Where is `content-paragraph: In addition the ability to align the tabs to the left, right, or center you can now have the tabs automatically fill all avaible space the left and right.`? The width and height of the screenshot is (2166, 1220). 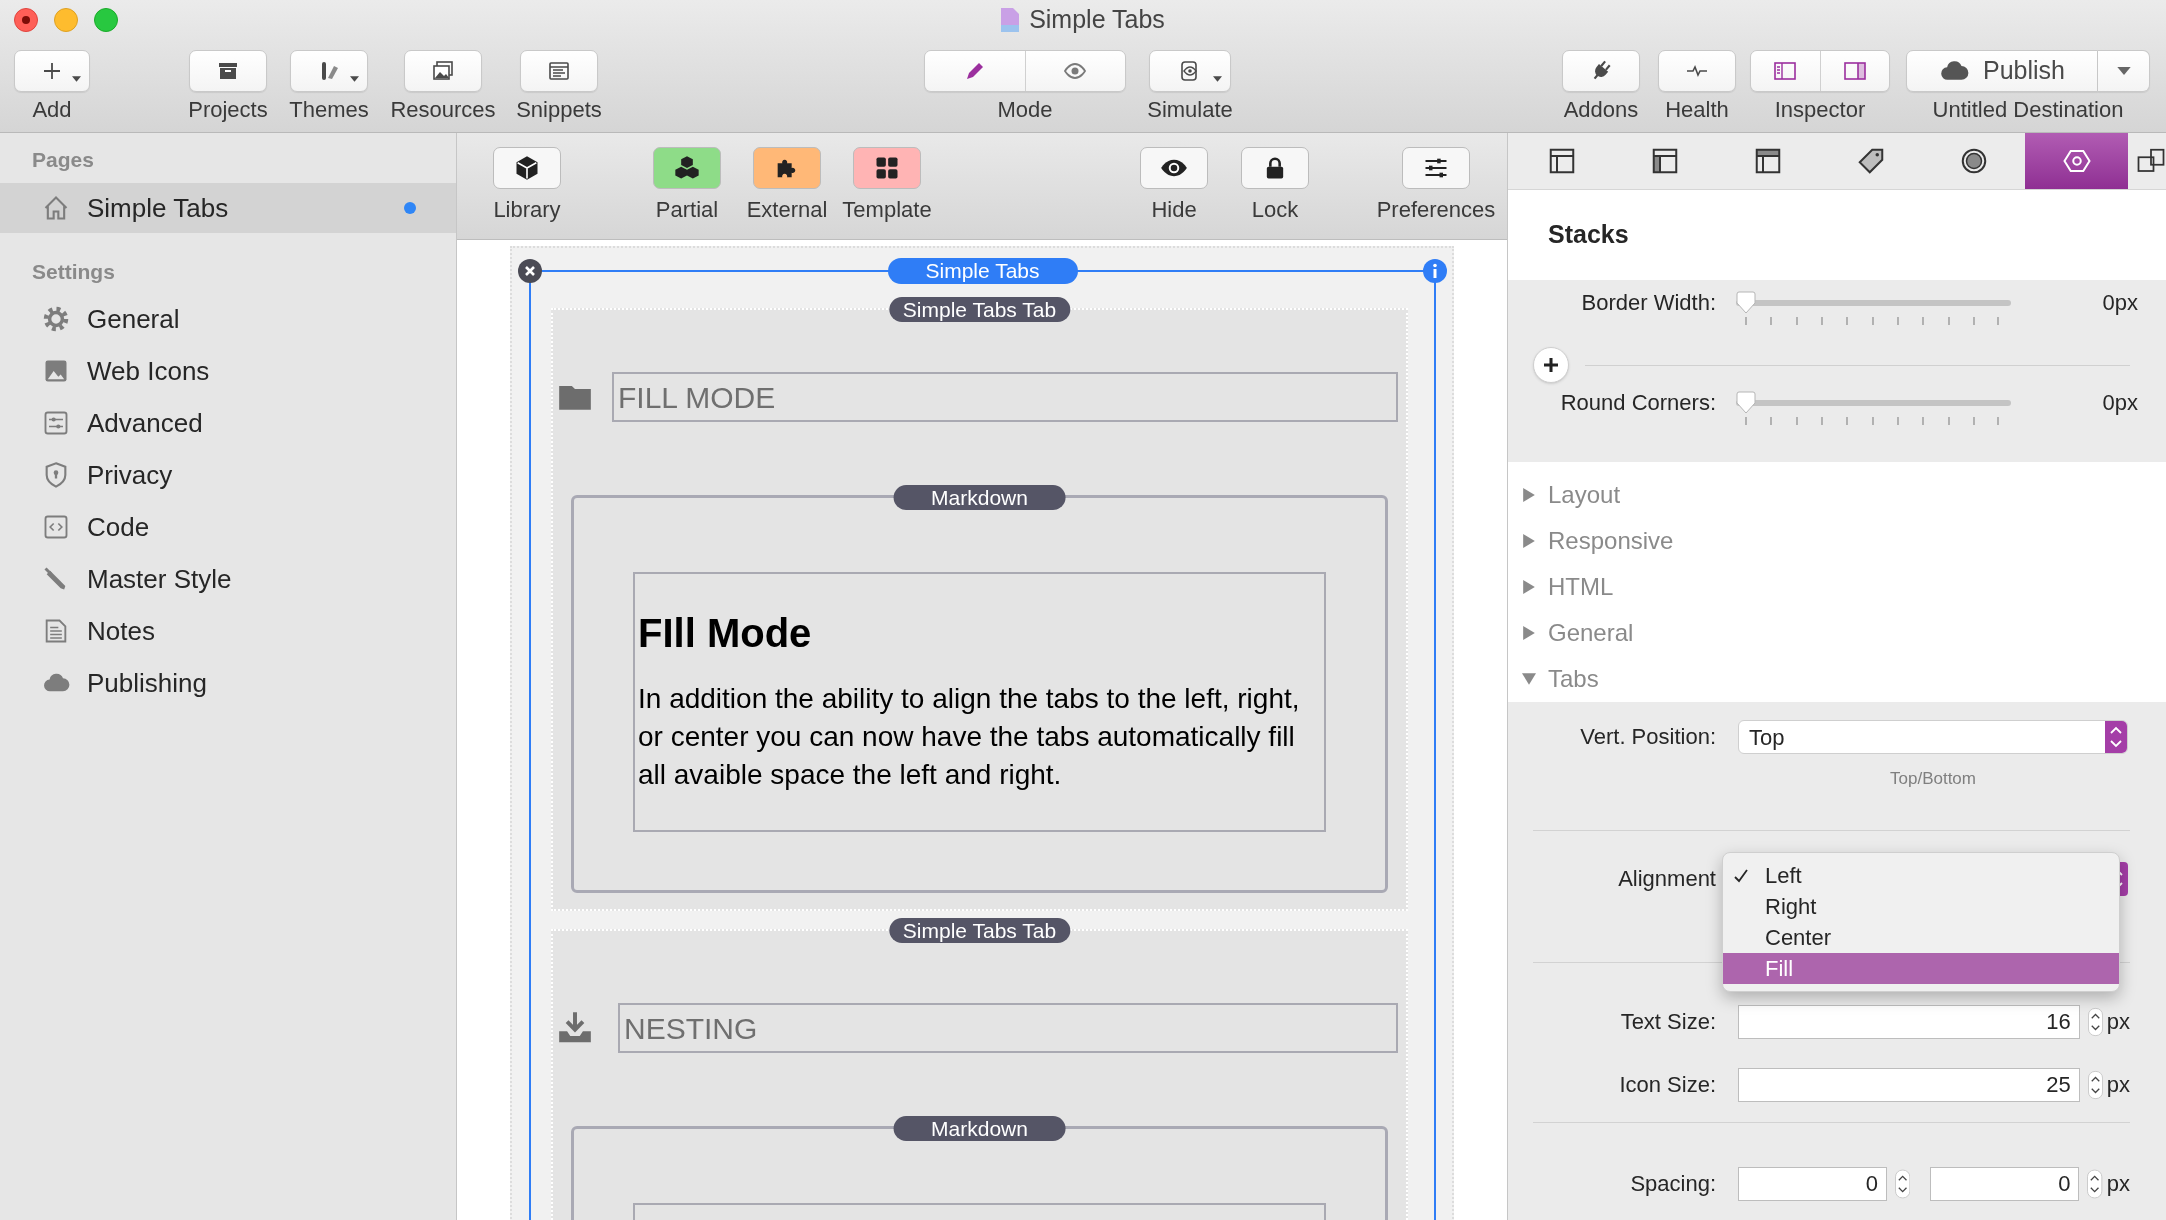 content-paragraph: In addition the ability to align the tabs to the left, right, or center you can now have the tabs automatically fill all avaible space the left and right. is located at coordinates (969, 737).